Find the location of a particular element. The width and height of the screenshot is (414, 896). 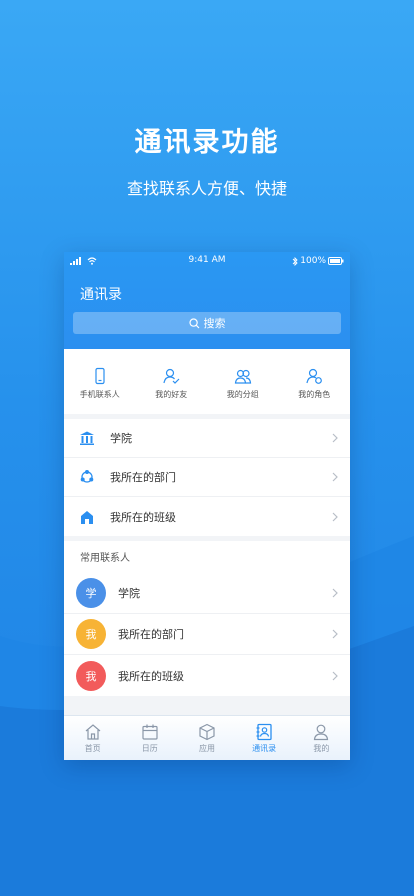

tab-contacts: 通讯录 is located at coordinates (264, 738).